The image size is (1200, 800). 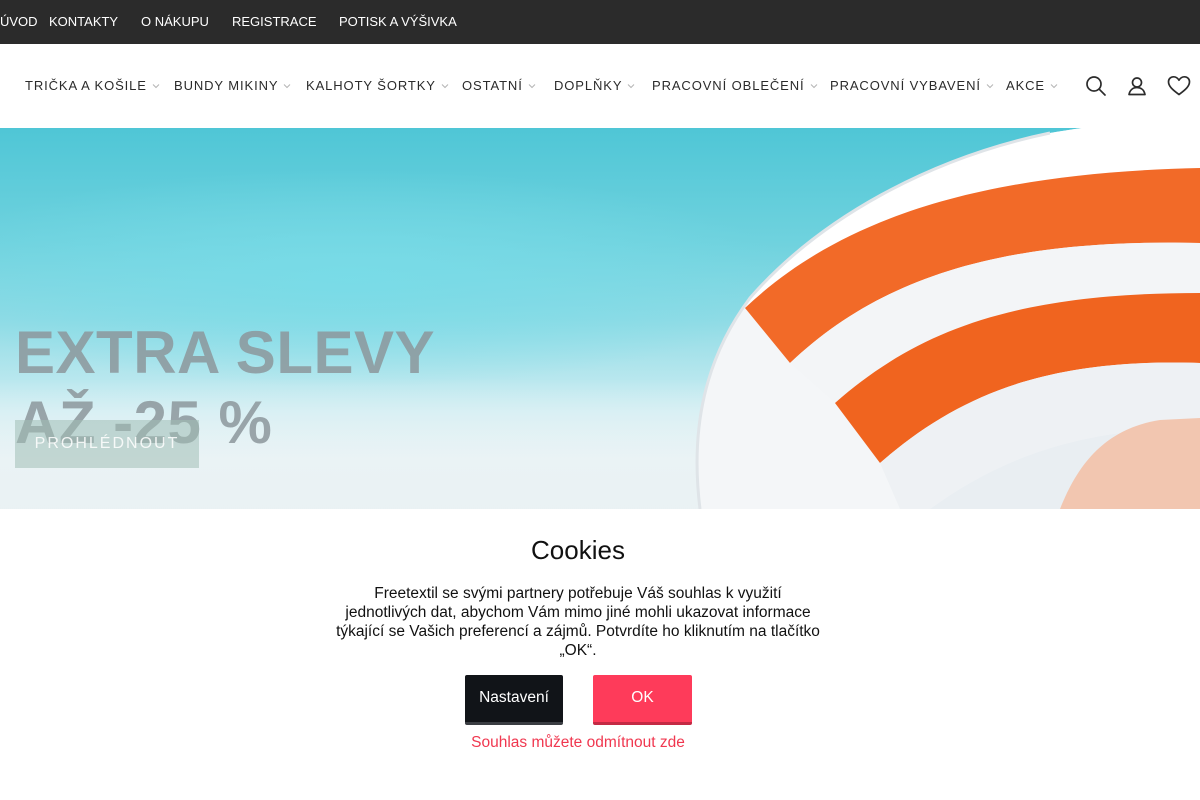 I want to click on hero-browse-button: PROHLÉDNOUT, so click(x=107, y=444).